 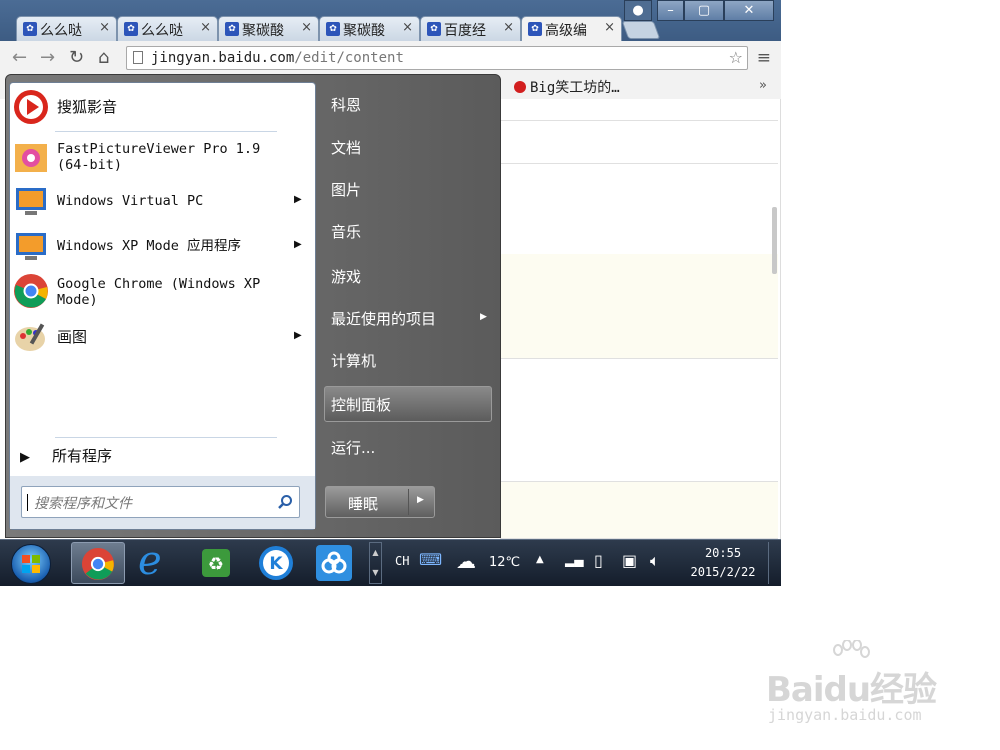 I want to click on program-label: Windows XP Mode 应用程序, so click(x=149, y=246).